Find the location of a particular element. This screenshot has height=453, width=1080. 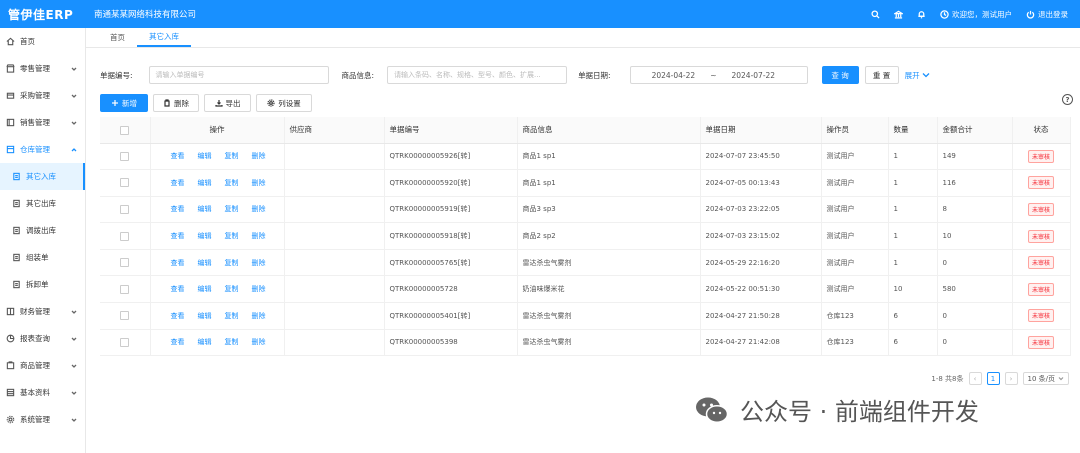

help-icon: ? is located at coordinates (1067, 99).